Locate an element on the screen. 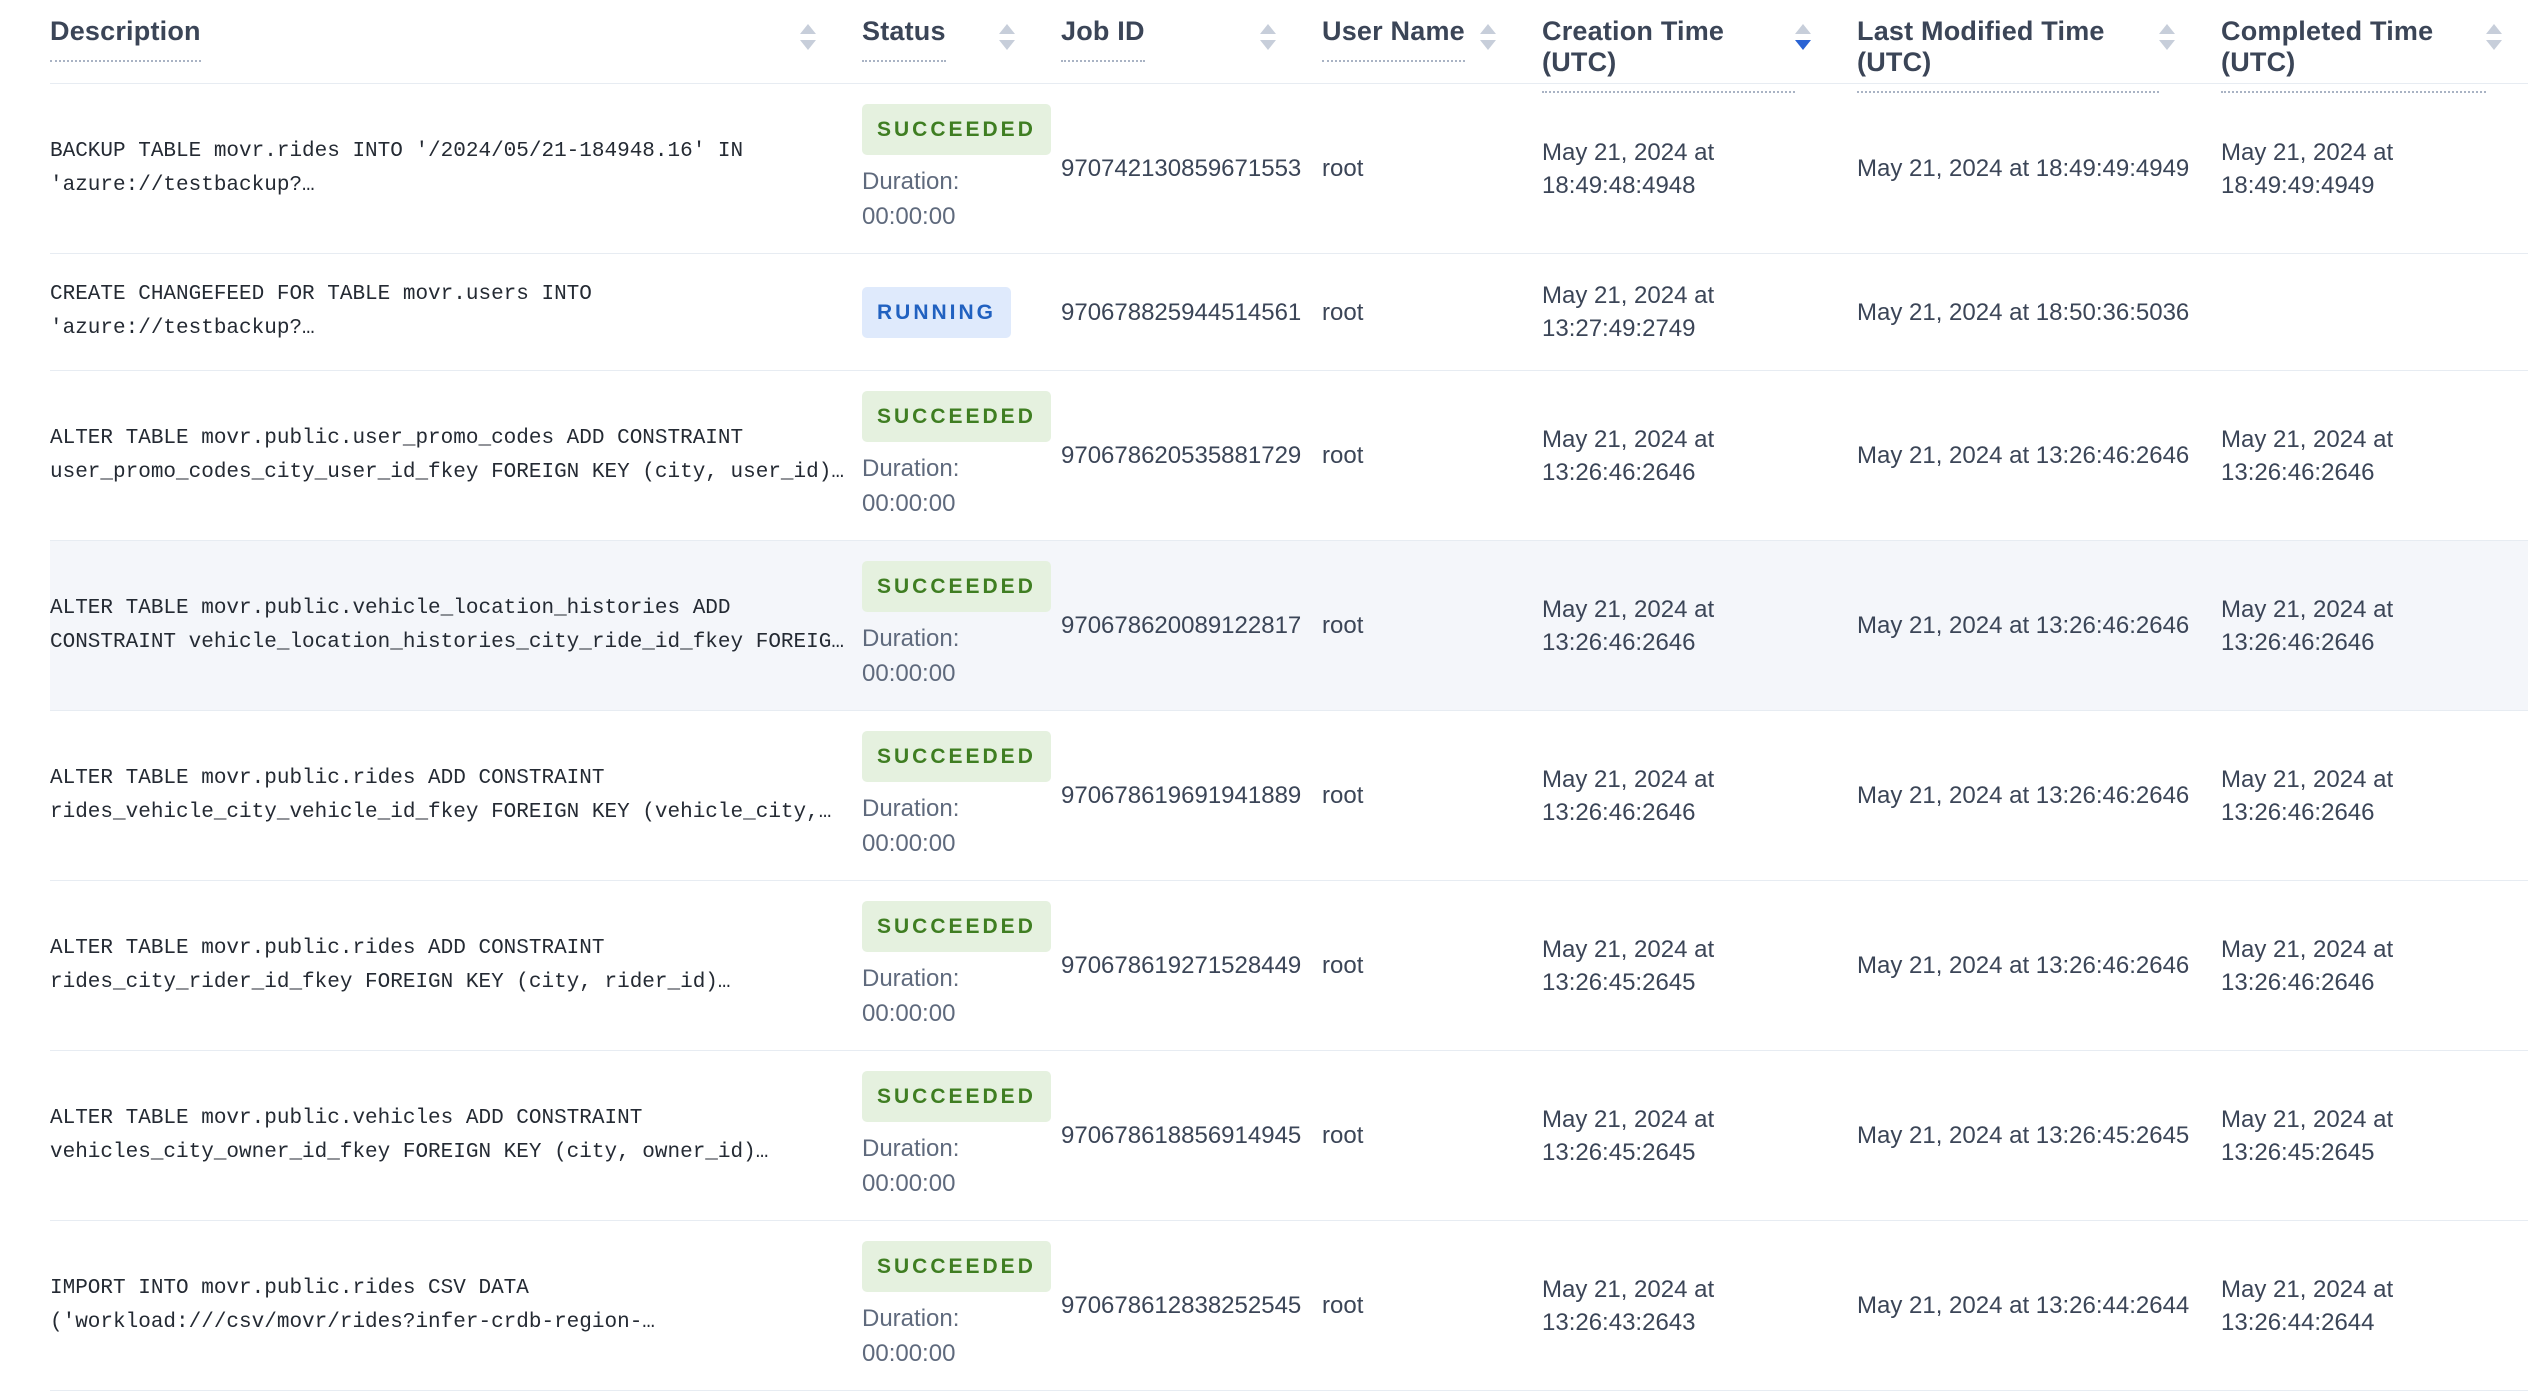 The image size is (2528, 1391). column-header-user_name: User Name is located at coordinates (1432, 49).